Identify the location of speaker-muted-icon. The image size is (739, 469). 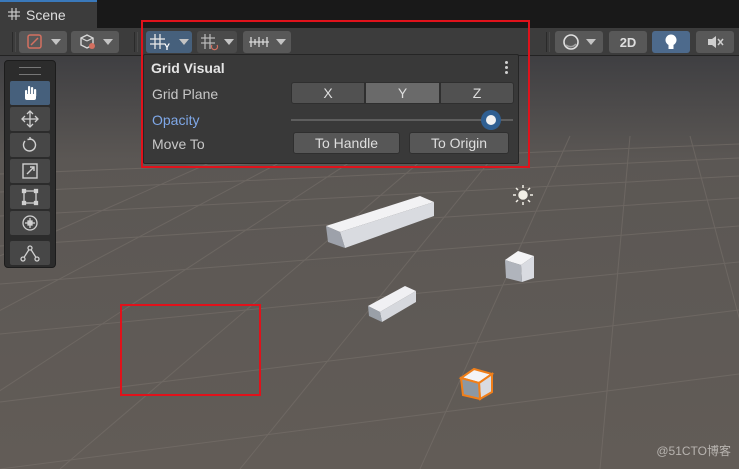
(716, 42).